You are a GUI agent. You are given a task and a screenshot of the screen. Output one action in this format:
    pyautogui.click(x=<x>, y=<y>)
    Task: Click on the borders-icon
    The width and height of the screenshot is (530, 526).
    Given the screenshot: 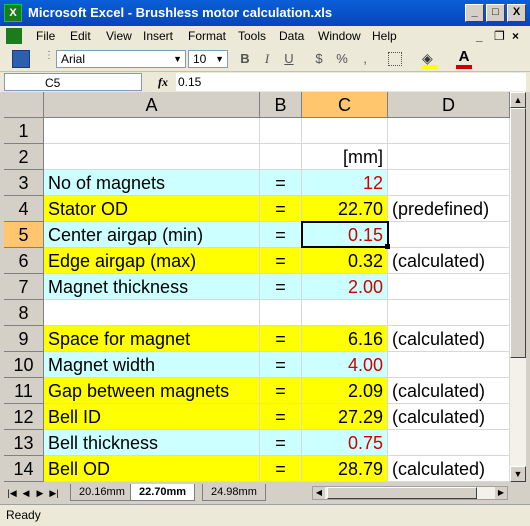 What is the action you would take?
    pyautogui.click(x=395, y=59)
    